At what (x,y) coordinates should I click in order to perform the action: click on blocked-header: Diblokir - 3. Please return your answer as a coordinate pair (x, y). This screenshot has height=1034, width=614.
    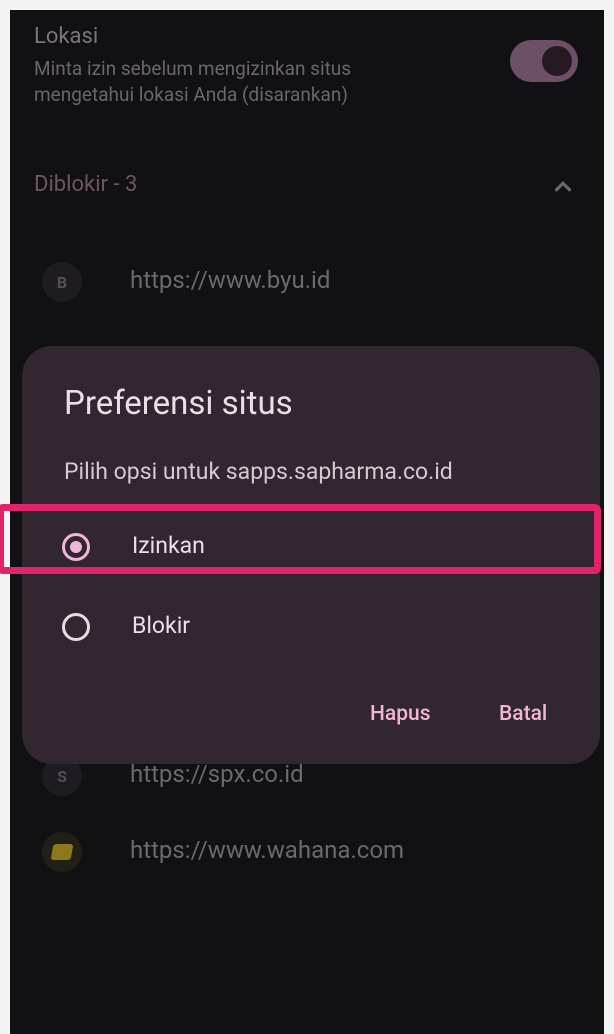
    Looking at the image, I should click on (85, 184).